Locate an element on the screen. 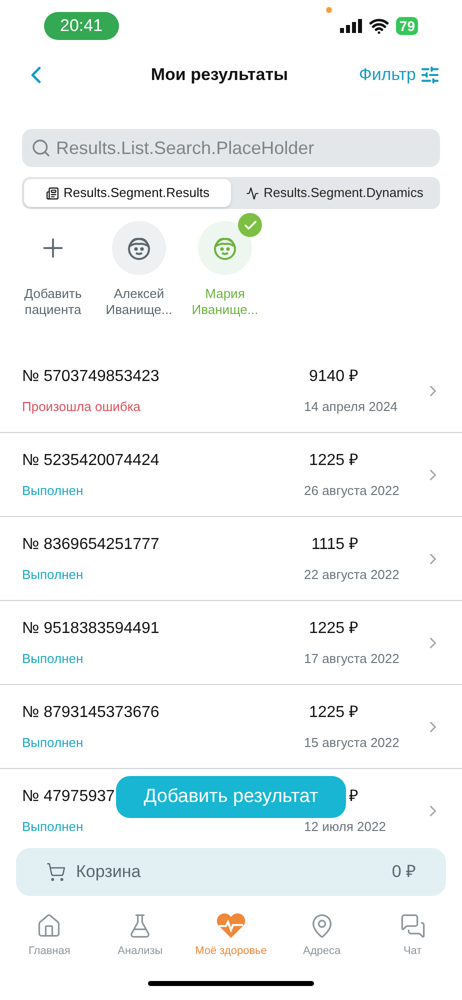 Image resolution: width=462 pixels, height=1000 pixels. cart-bar: Корзина 0 ₽ is located at coordinates (231, 872).